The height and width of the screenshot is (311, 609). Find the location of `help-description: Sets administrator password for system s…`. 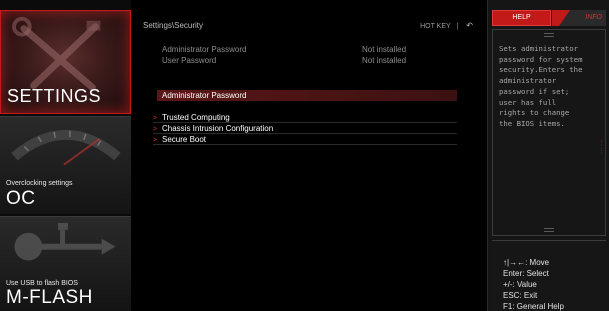

help-description: Sets administrator password for system s… is located at coordinates (541, 86).